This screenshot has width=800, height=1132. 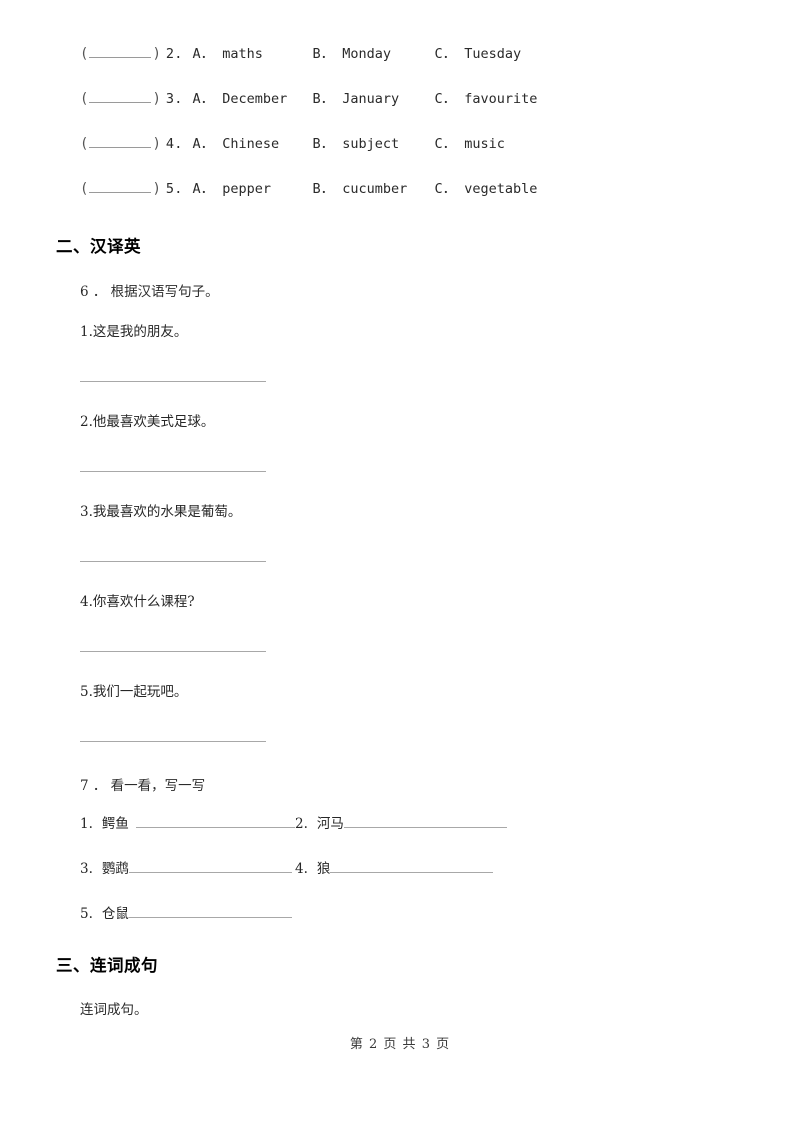 I want to click on question-number: 2., so click(x=174, y=54).